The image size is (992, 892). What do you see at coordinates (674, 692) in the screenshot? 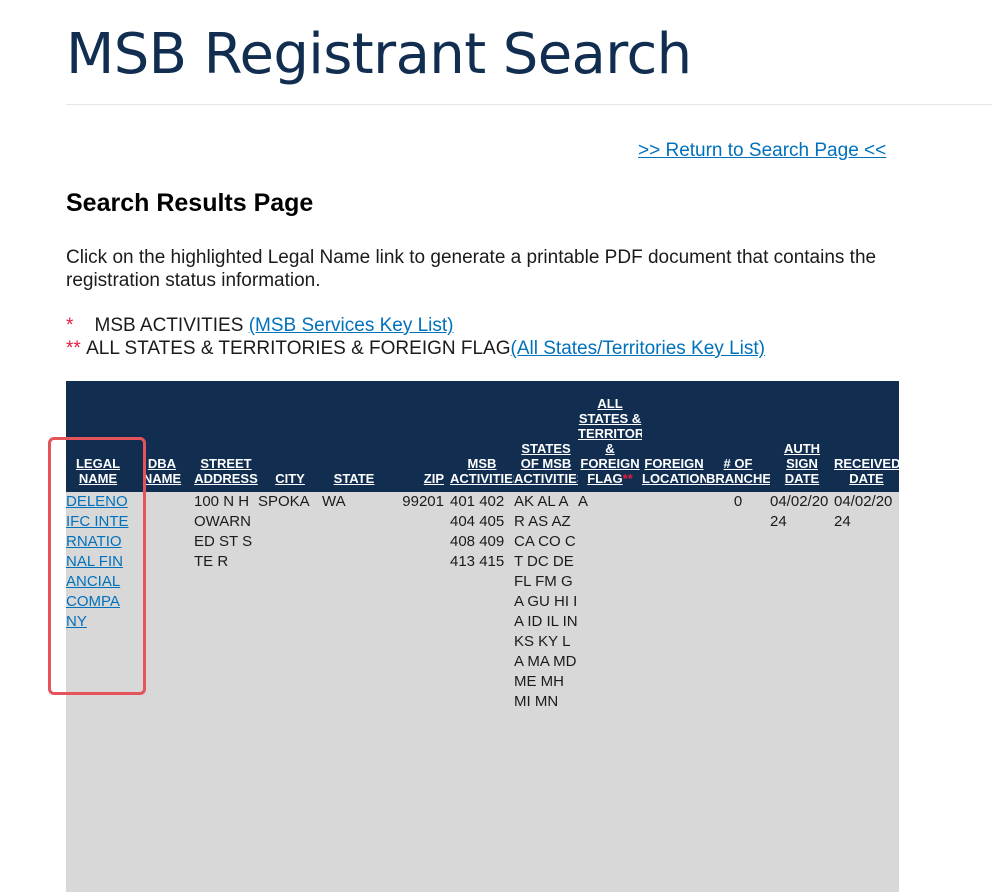
I see `cell-foreign-location` at bounding box center [674, 692].